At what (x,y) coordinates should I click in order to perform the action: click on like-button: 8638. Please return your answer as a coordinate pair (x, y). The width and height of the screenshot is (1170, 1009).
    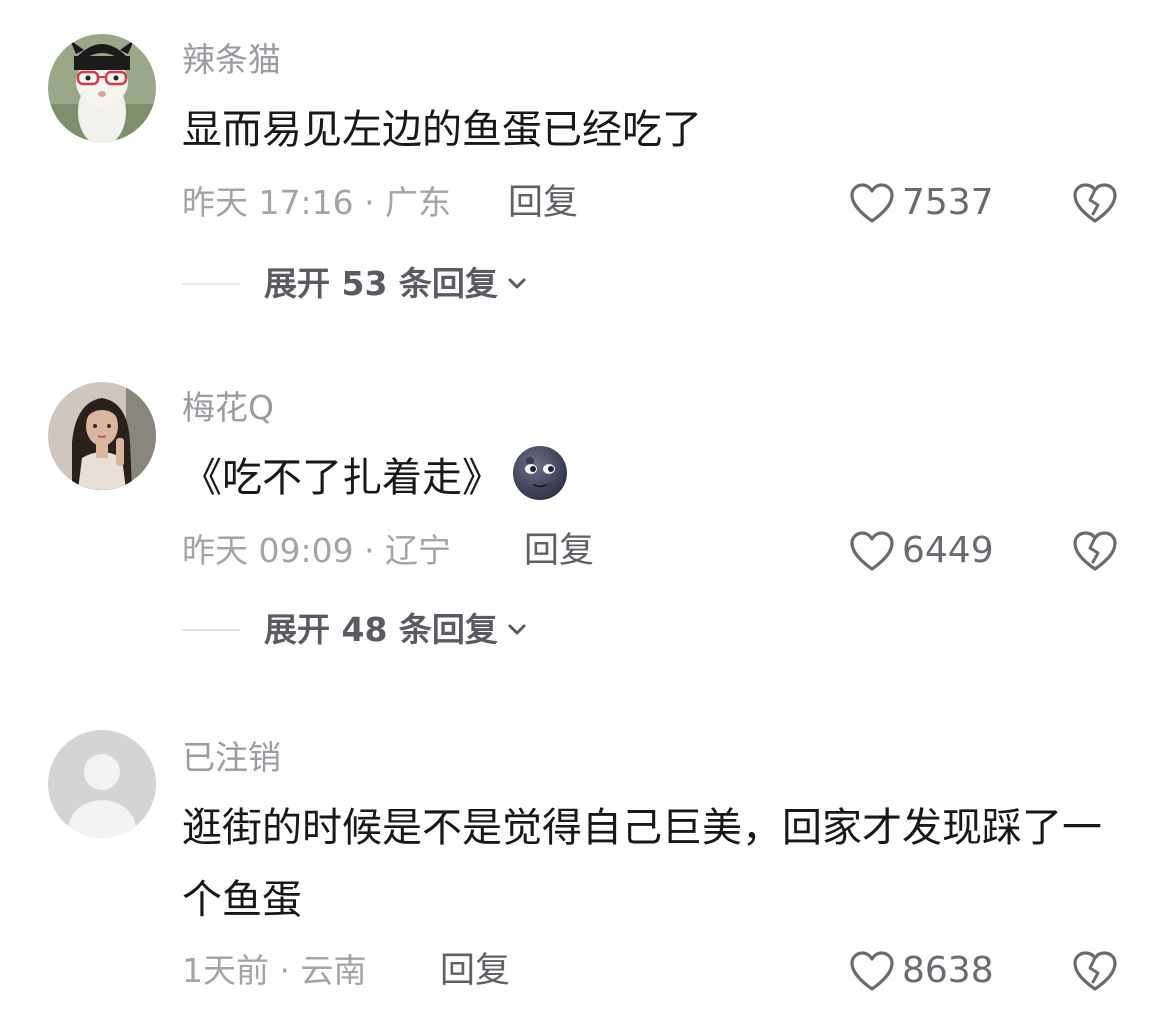
    Looking at the image, I should click on (921, 971).